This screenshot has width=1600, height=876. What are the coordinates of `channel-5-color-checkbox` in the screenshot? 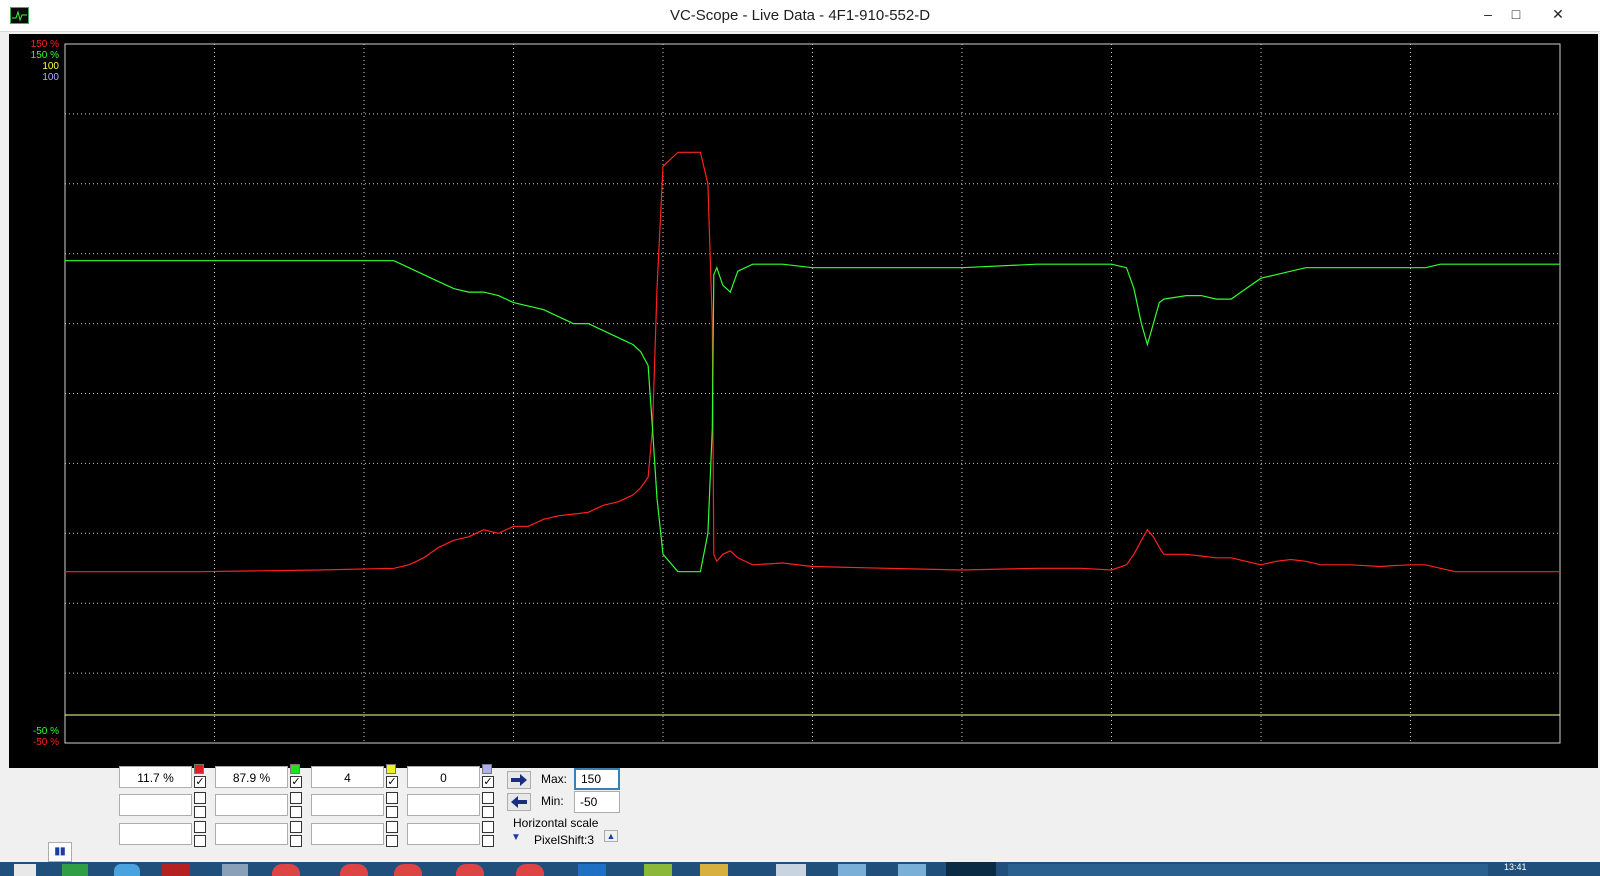 It's located at (200, 798).